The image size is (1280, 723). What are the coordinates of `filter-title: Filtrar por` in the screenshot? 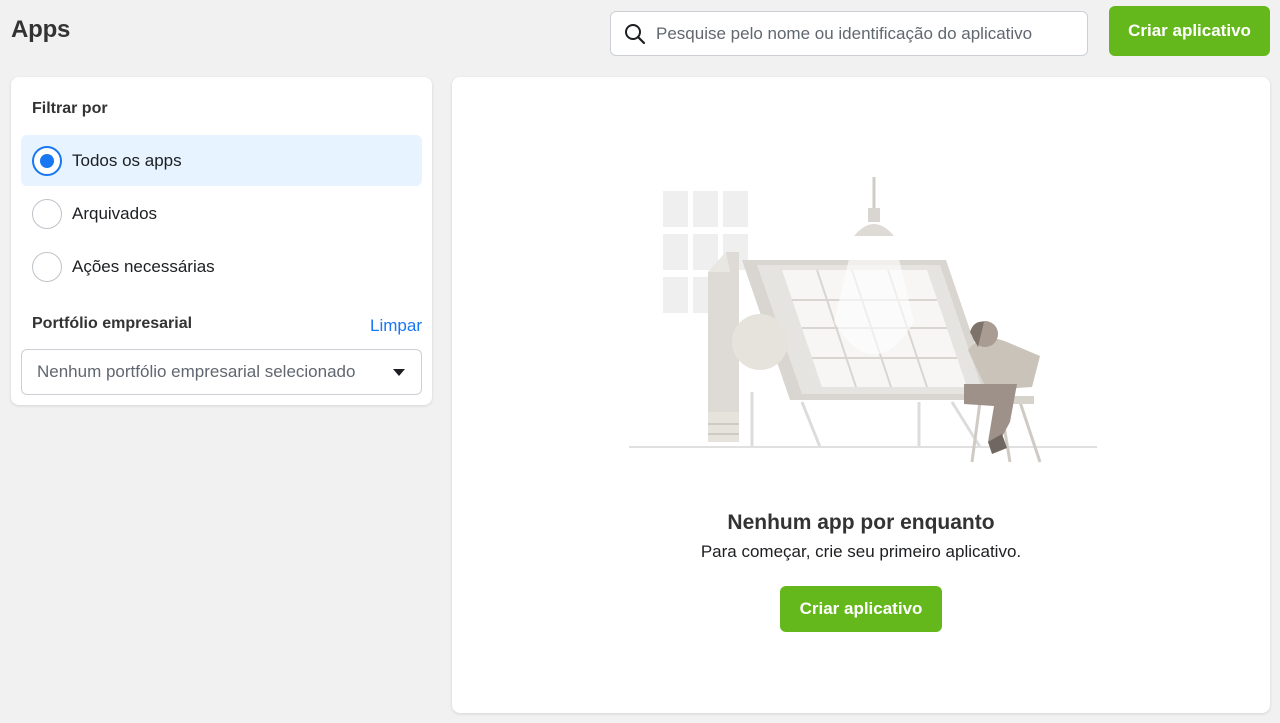 It's located at (70, 108).